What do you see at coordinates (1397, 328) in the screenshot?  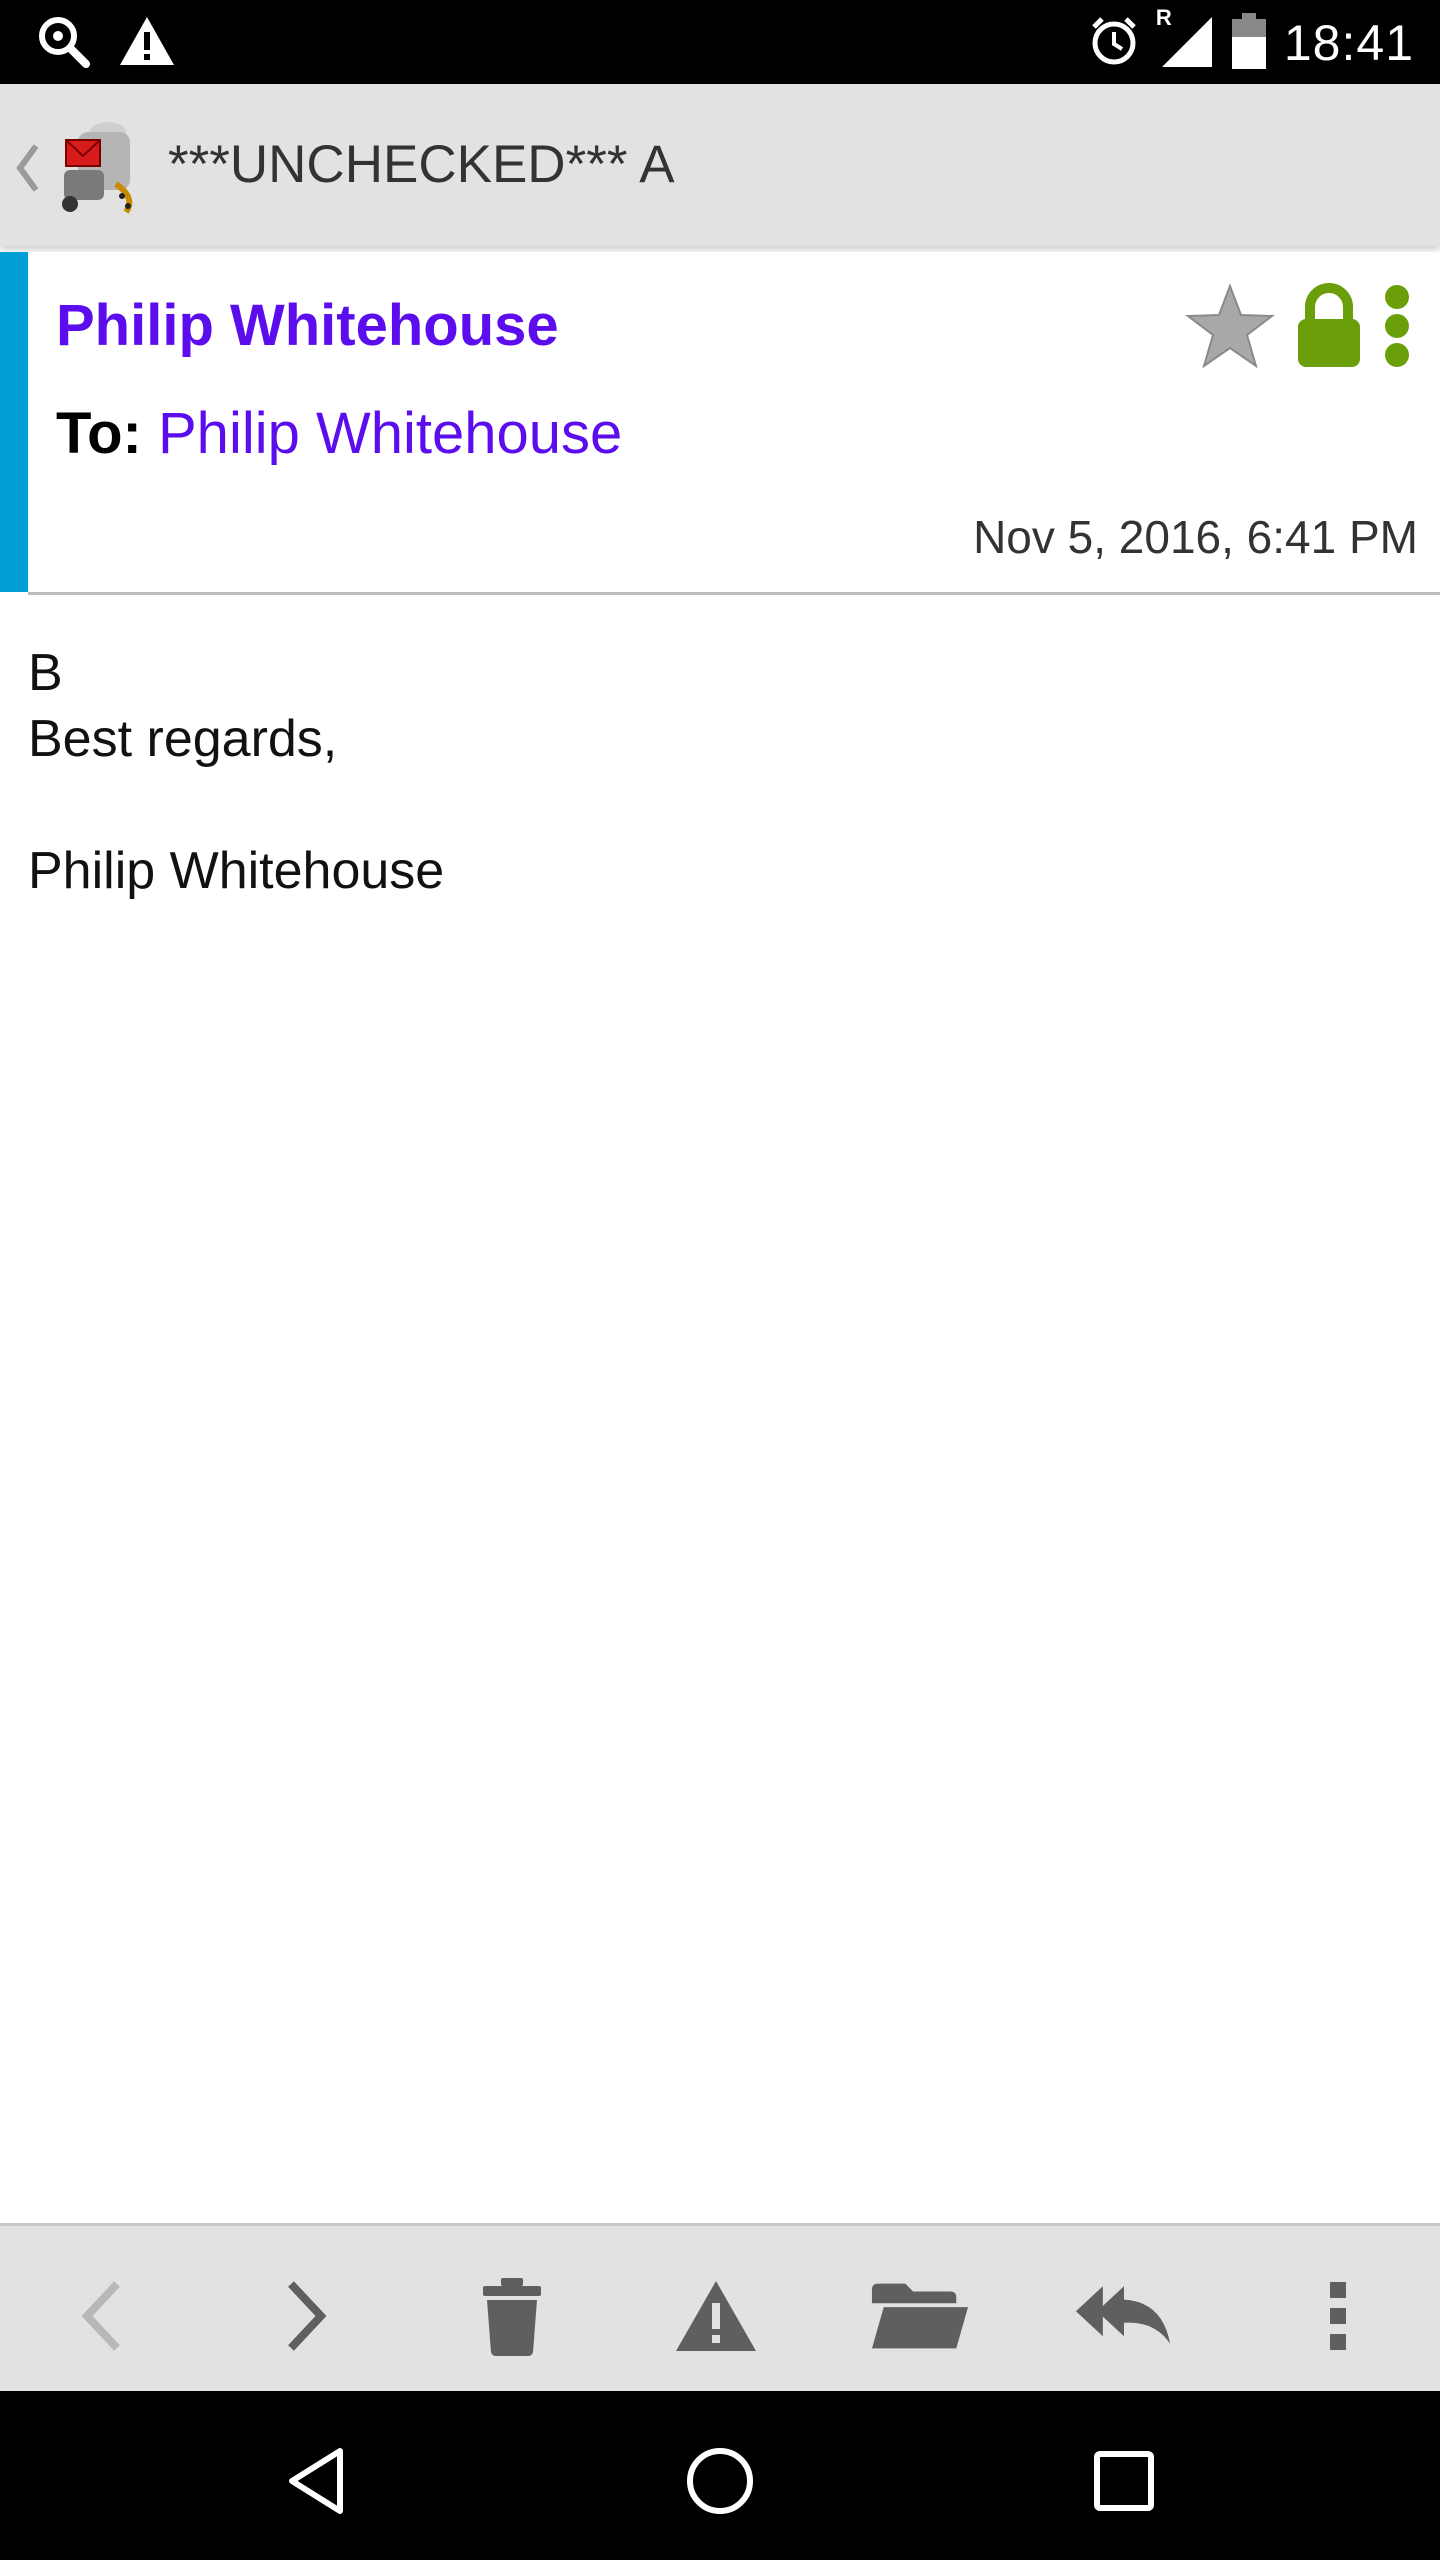 I see `more-dots-icon` at bounding box center [1397, 328].